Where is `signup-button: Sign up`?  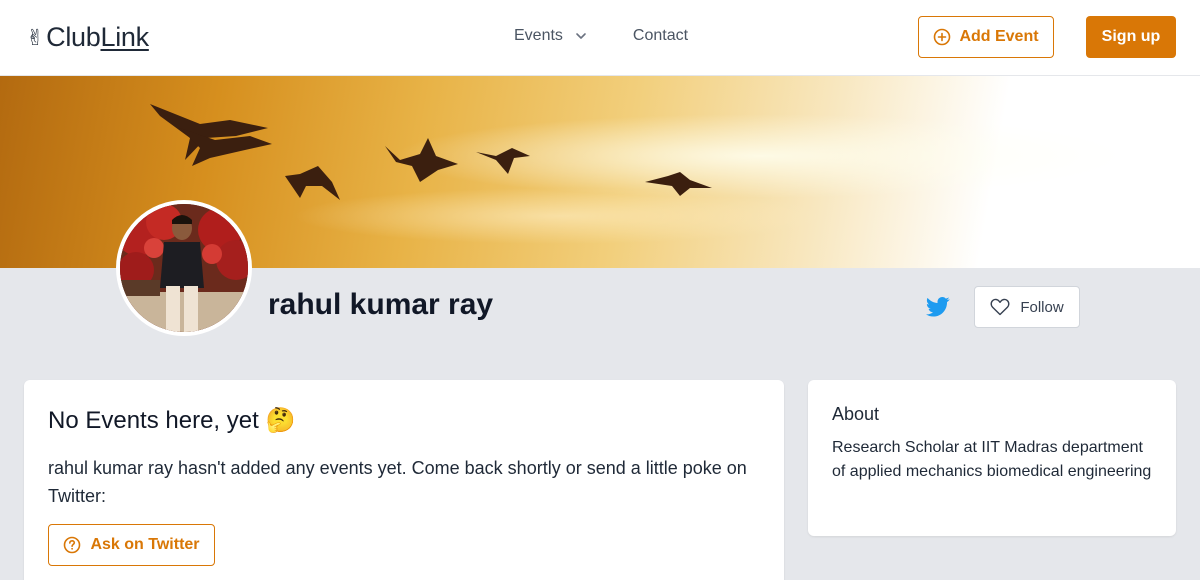
signup-button: Sign up is located at coordinates (1131, 37).